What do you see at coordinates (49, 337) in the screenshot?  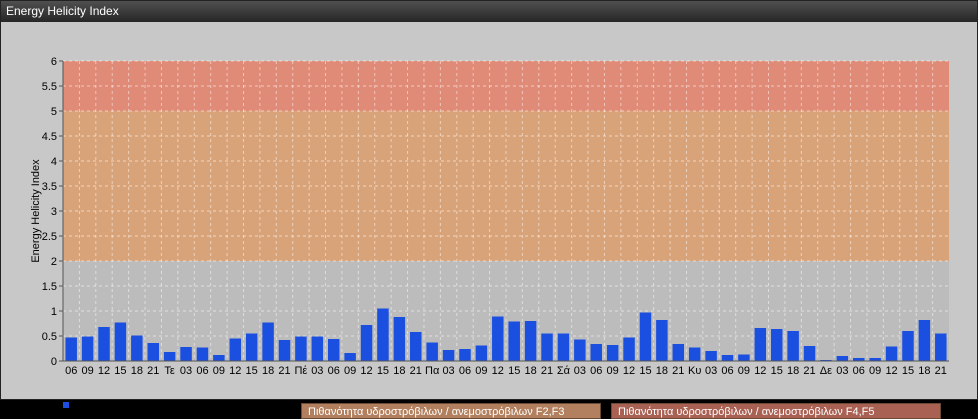 I see `y-tick-label: 0.5` at bounding box center [49, 337].